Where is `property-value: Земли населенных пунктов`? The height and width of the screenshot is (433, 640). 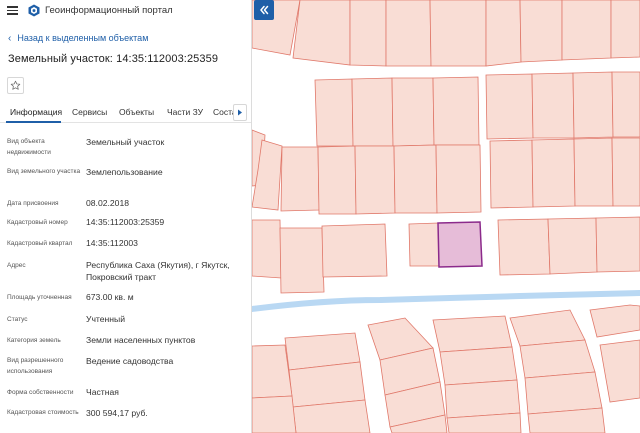 property-value: Земли населенных пунктов is located at coordinates (141, 340).